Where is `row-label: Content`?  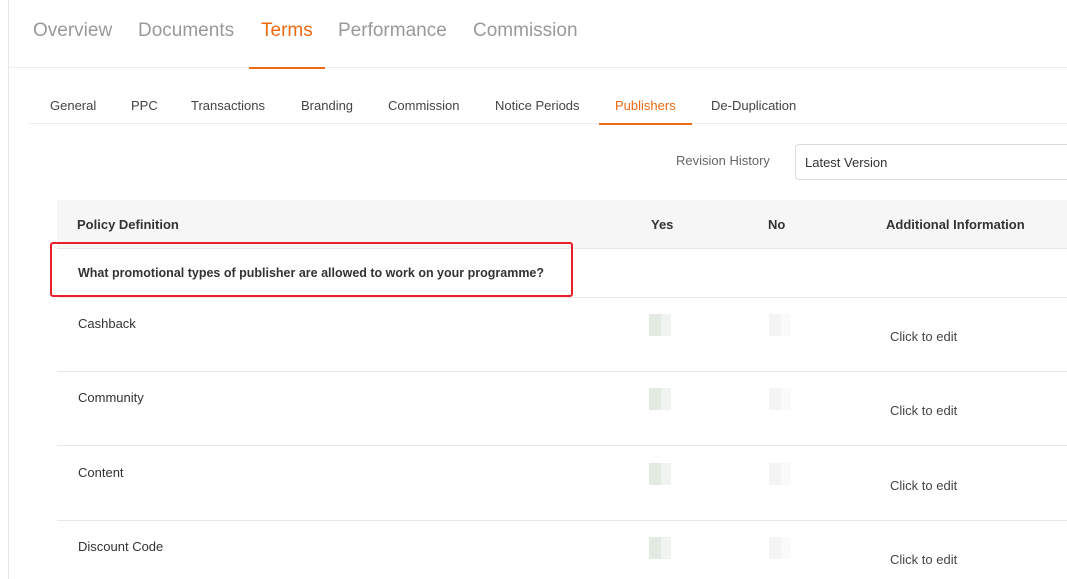 row-label: Content is located at coordinates (101, 472).